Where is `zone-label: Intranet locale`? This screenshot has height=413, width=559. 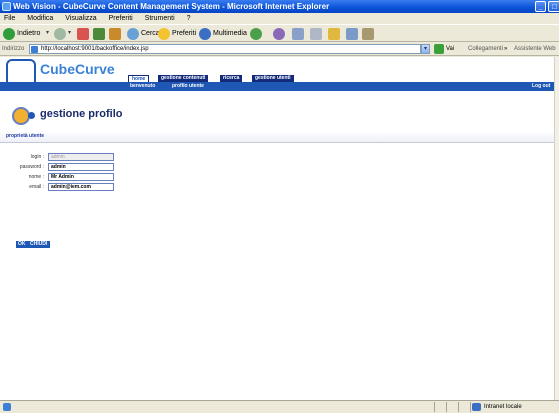
zone-label: Intranet locale is located at coordinates (503, 407).